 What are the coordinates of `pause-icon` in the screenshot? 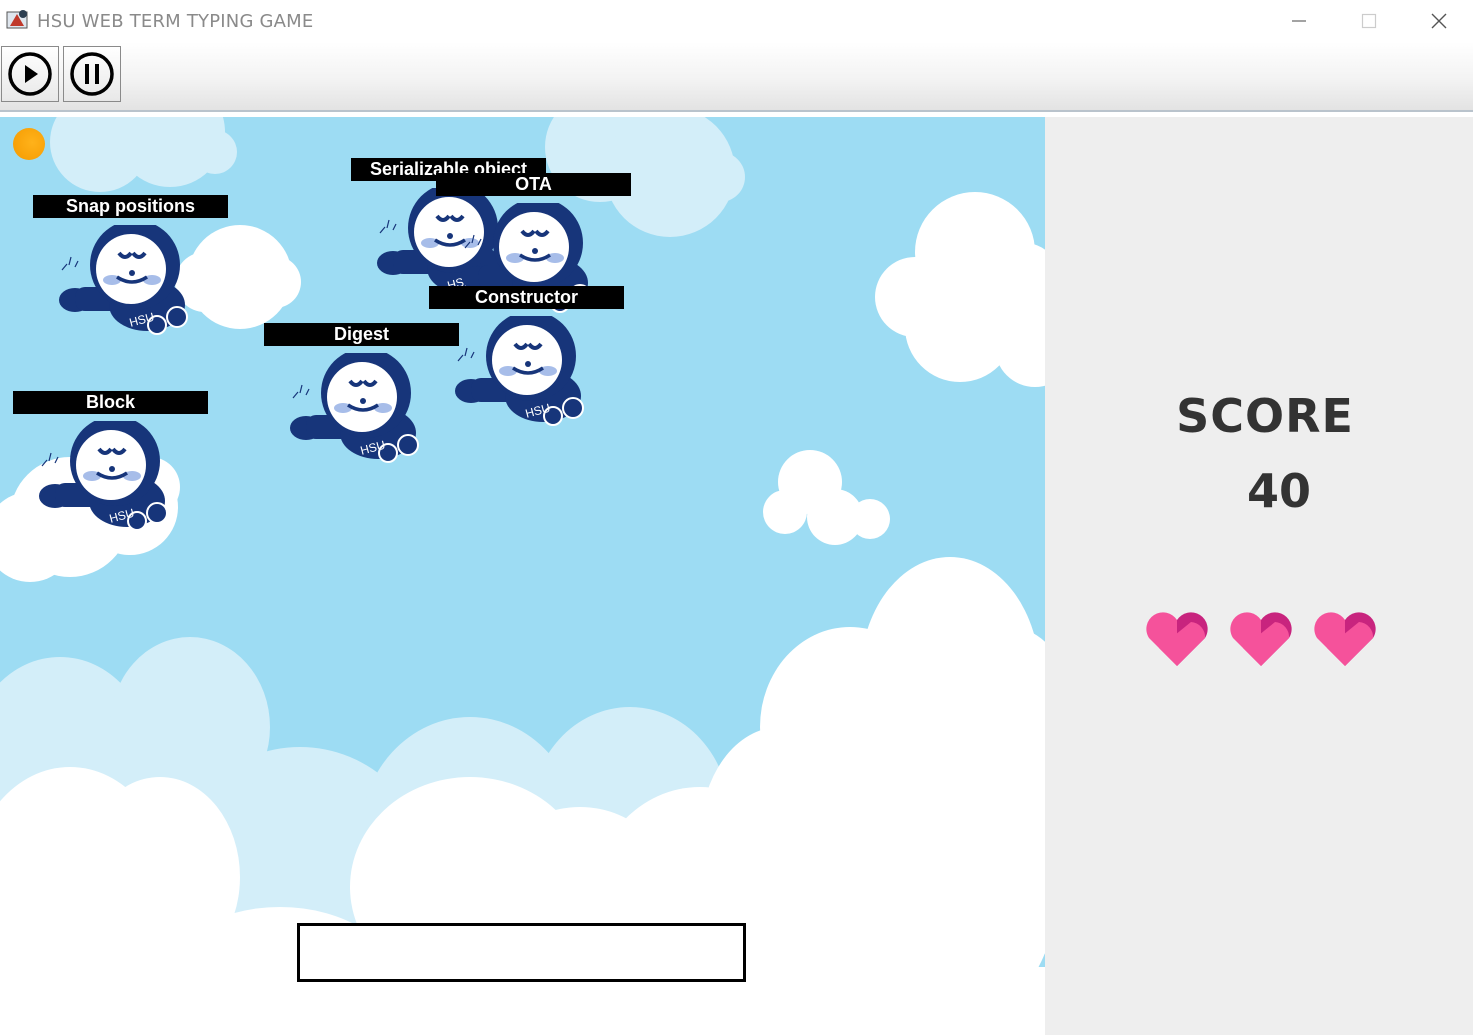 It's located at (92, 74).